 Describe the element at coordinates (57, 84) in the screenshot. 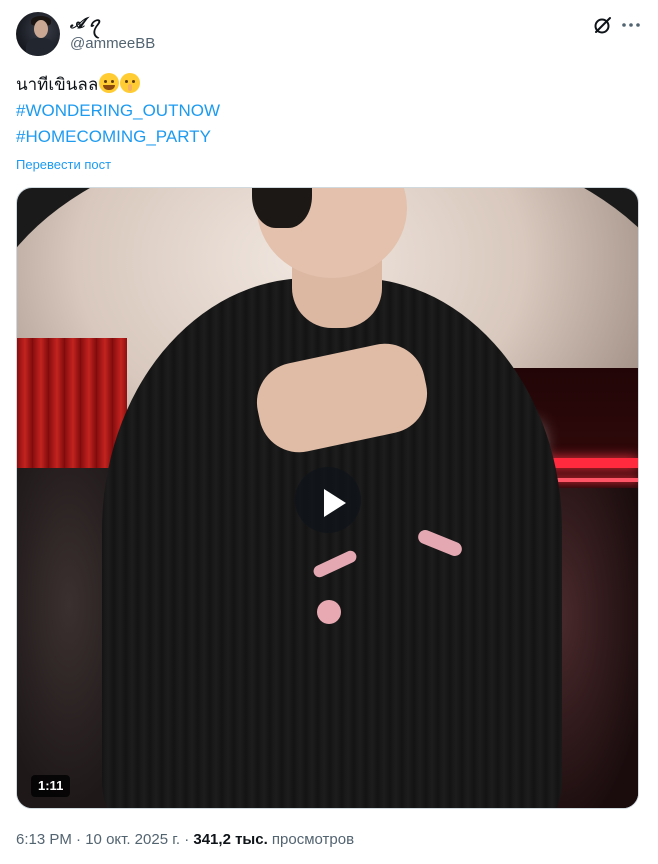

I see `tweet-body-text: นาทีเขินลล` at that location.